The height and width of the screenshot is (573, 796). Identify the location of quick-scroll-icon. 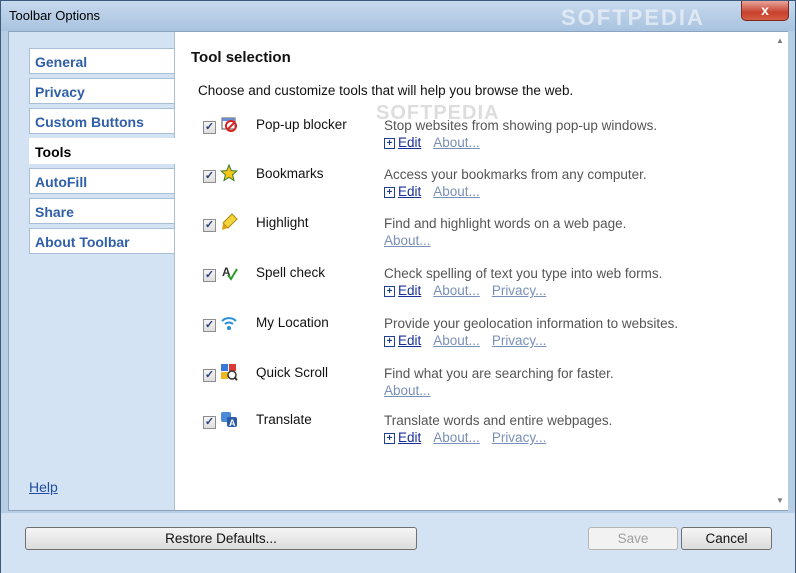
(229, 372).